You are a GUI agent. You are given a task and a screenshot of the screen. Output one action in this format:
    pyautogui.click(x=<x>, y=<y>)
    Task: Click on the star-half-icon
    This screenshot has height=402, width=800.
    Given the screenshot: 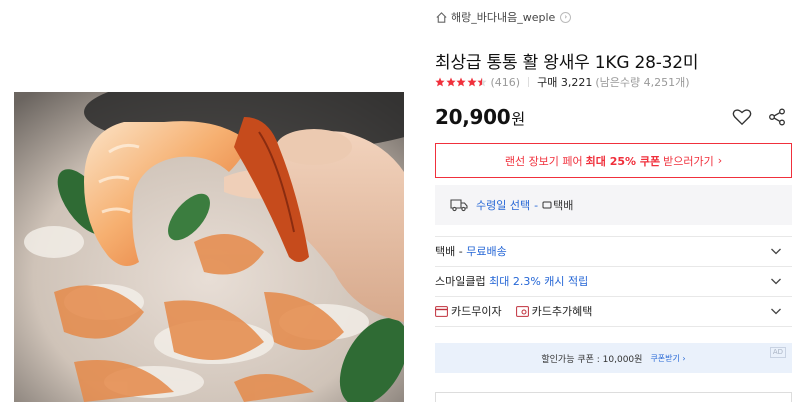 What is the action you would take?
    pyautogui.click(x=482, y=82)
    